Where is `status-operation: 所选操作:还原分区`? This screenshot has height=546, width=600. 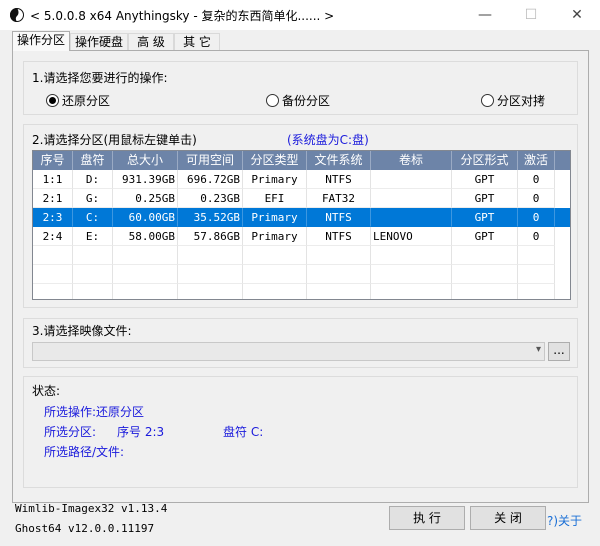 status-operation: 所选操作:还原分区 is located at coordinates (94, 412).